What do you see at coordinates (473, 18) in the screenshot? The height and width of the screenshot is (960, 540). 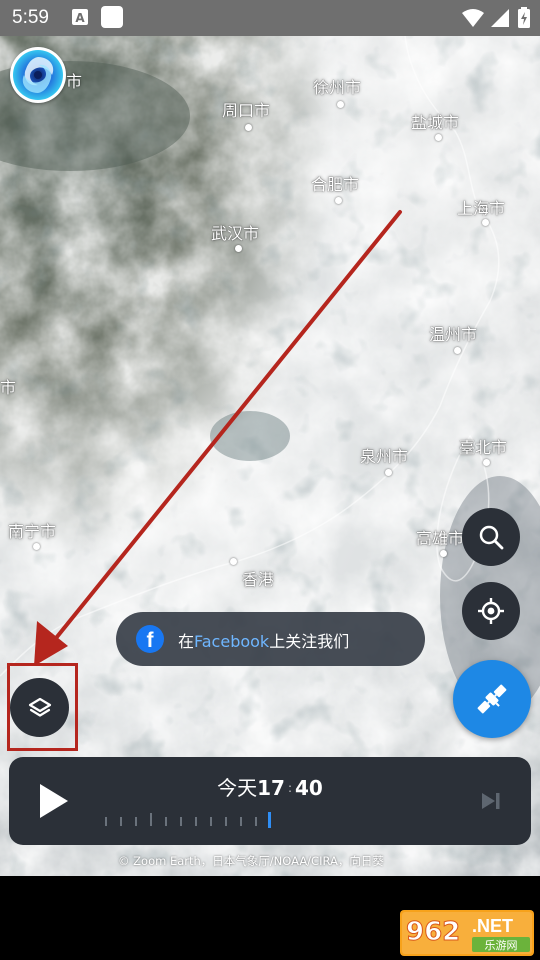 I see `wifi-icon` at bounding box center [473, 18].